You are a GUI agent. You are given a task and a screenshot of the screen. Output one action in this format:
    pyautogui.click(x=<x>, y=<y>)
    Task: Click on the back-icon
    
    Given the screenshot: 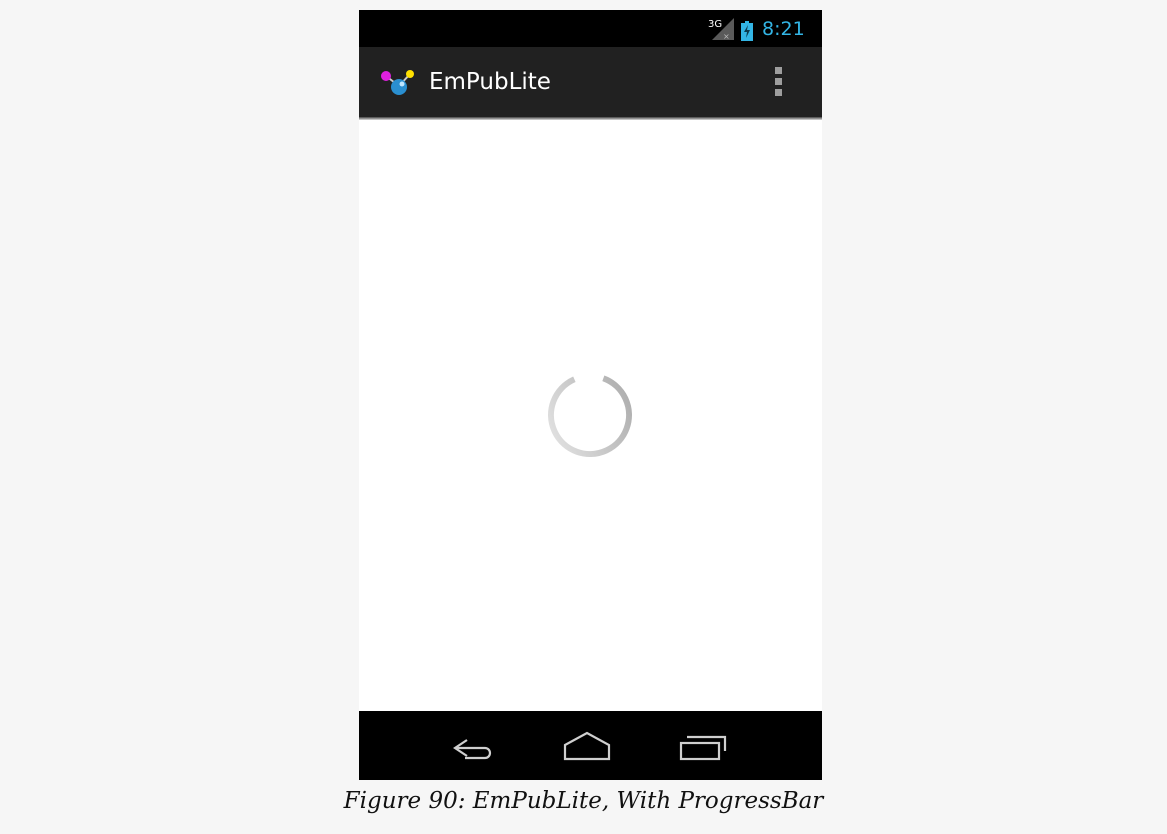 What is the action you would take?
    pyautogui.click(x=475, y=747)
    